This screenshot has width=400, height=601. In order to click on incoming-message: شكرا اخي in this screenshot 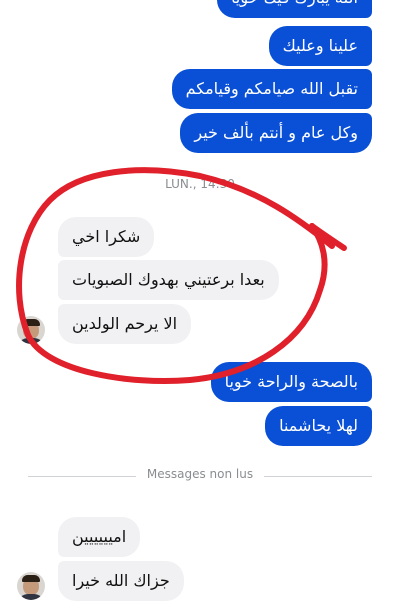, I will do `click(106, 237)`.